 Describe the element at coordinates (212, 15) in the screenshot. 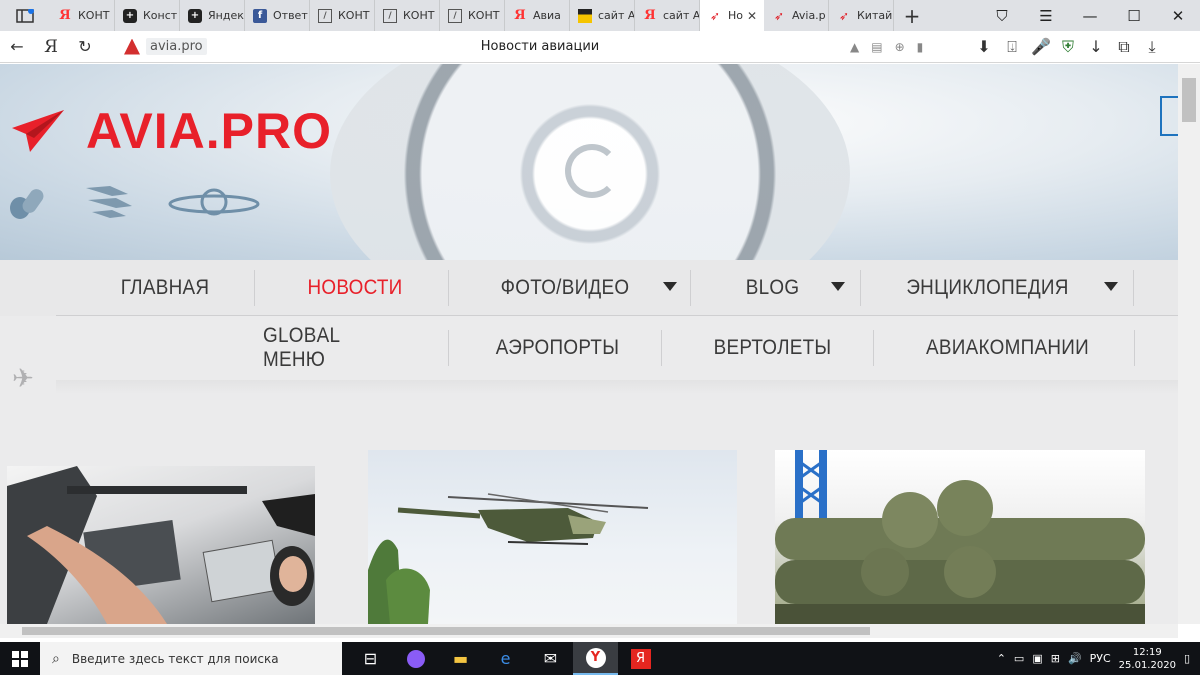

I see `tab: + Яндек` at that location.